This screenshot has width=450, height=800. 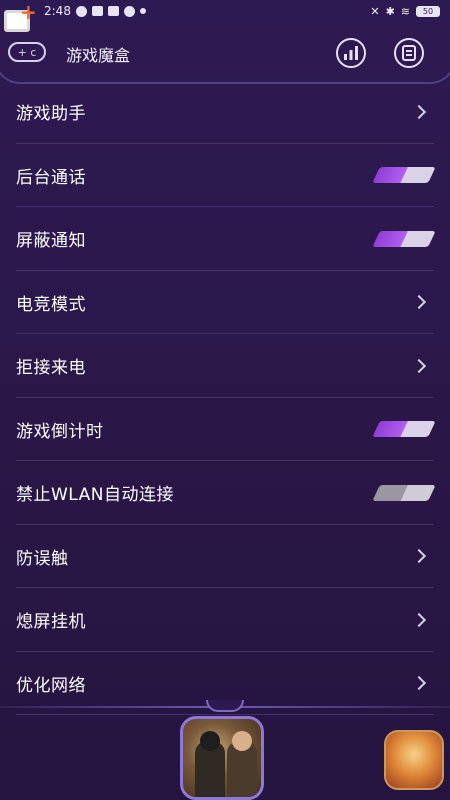 I want to click on mute-icon: ✕, so click(x=375, y=11).